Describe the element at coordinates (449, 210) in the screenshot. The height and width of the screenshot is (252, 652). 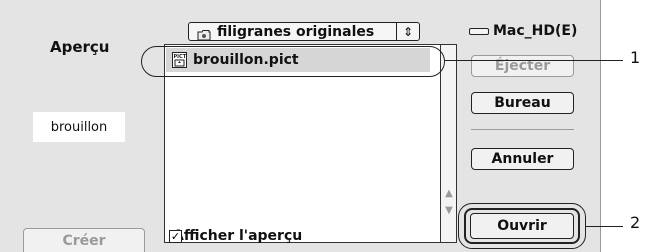
I see `scroll-down-icon: ▼` at that location.